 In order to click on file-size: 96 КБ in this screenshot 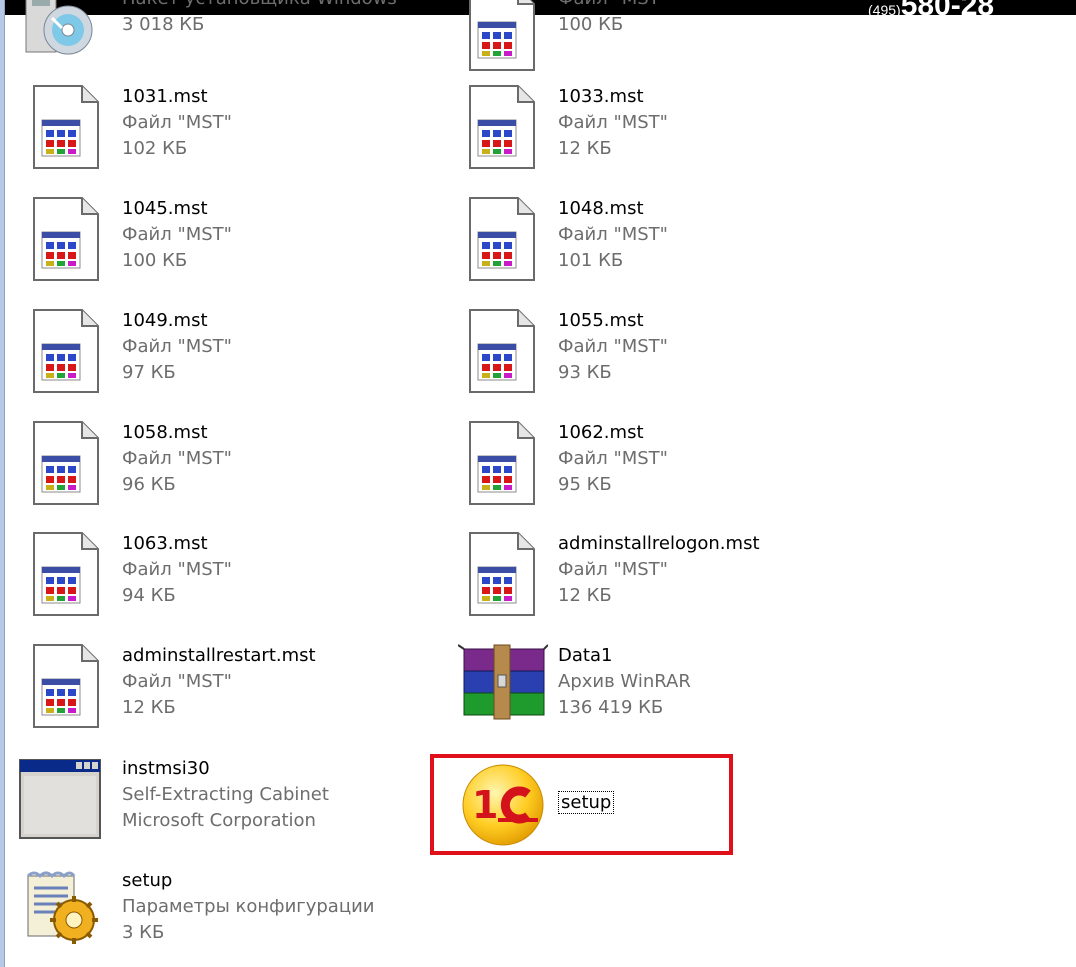, I will do `click(149, 484)`.